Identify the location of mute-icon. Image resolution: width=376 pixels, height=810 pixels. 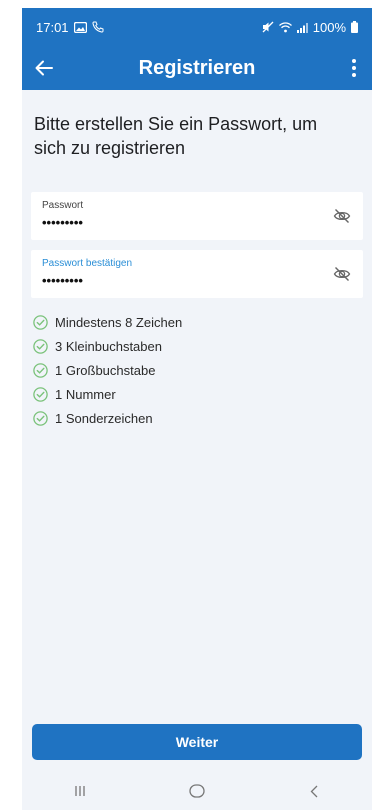
(268, 27).